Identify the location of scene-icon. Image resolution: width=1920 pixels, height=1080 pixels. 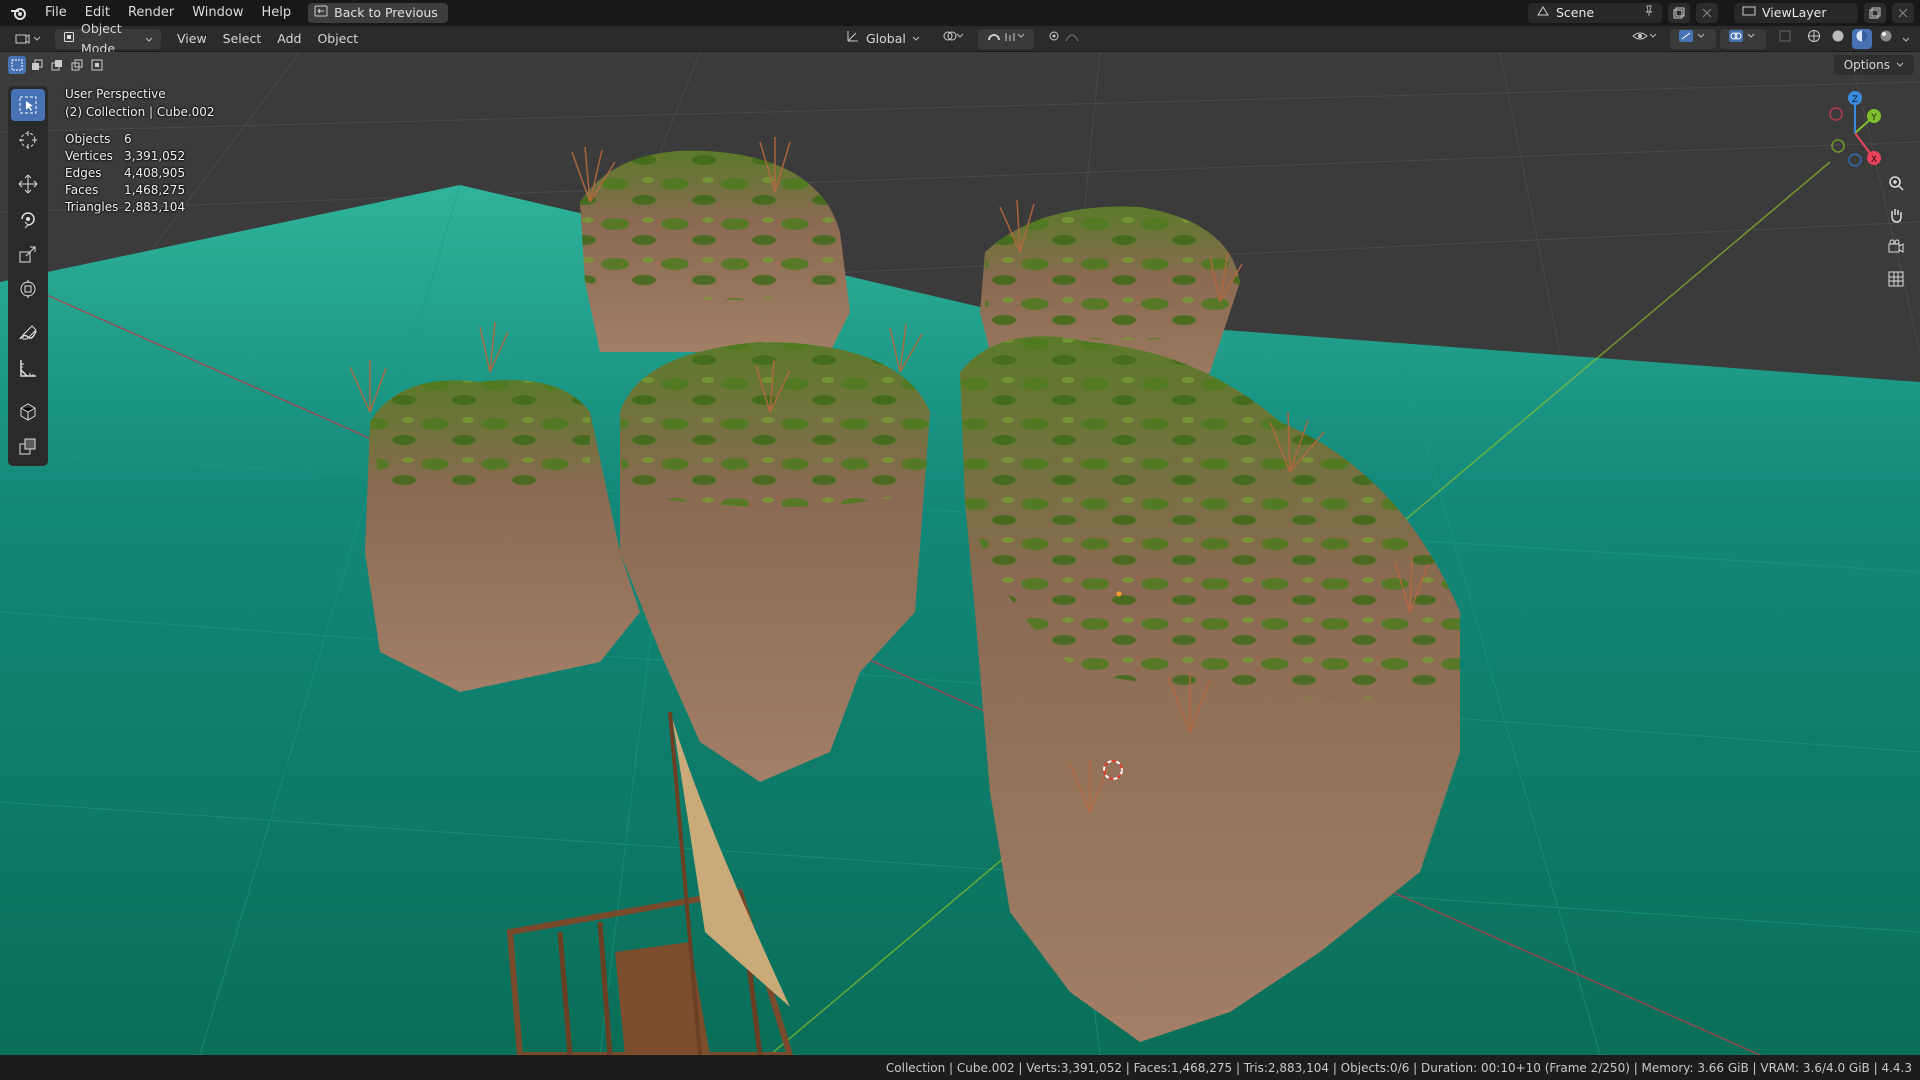
(1543, 13).